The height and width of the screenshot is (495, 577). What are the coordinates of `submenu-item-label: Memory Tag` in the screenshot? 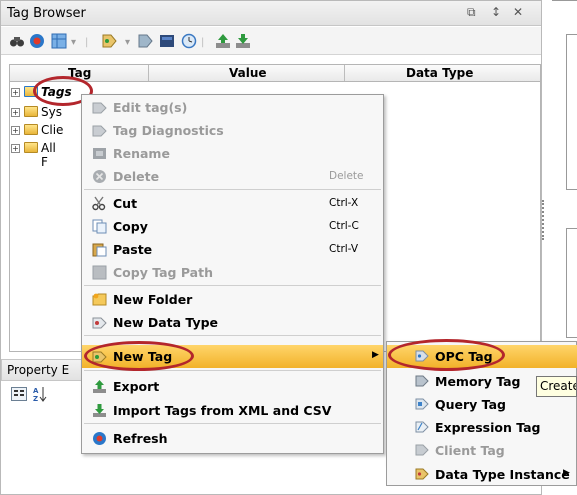 It's located at (478, 381).